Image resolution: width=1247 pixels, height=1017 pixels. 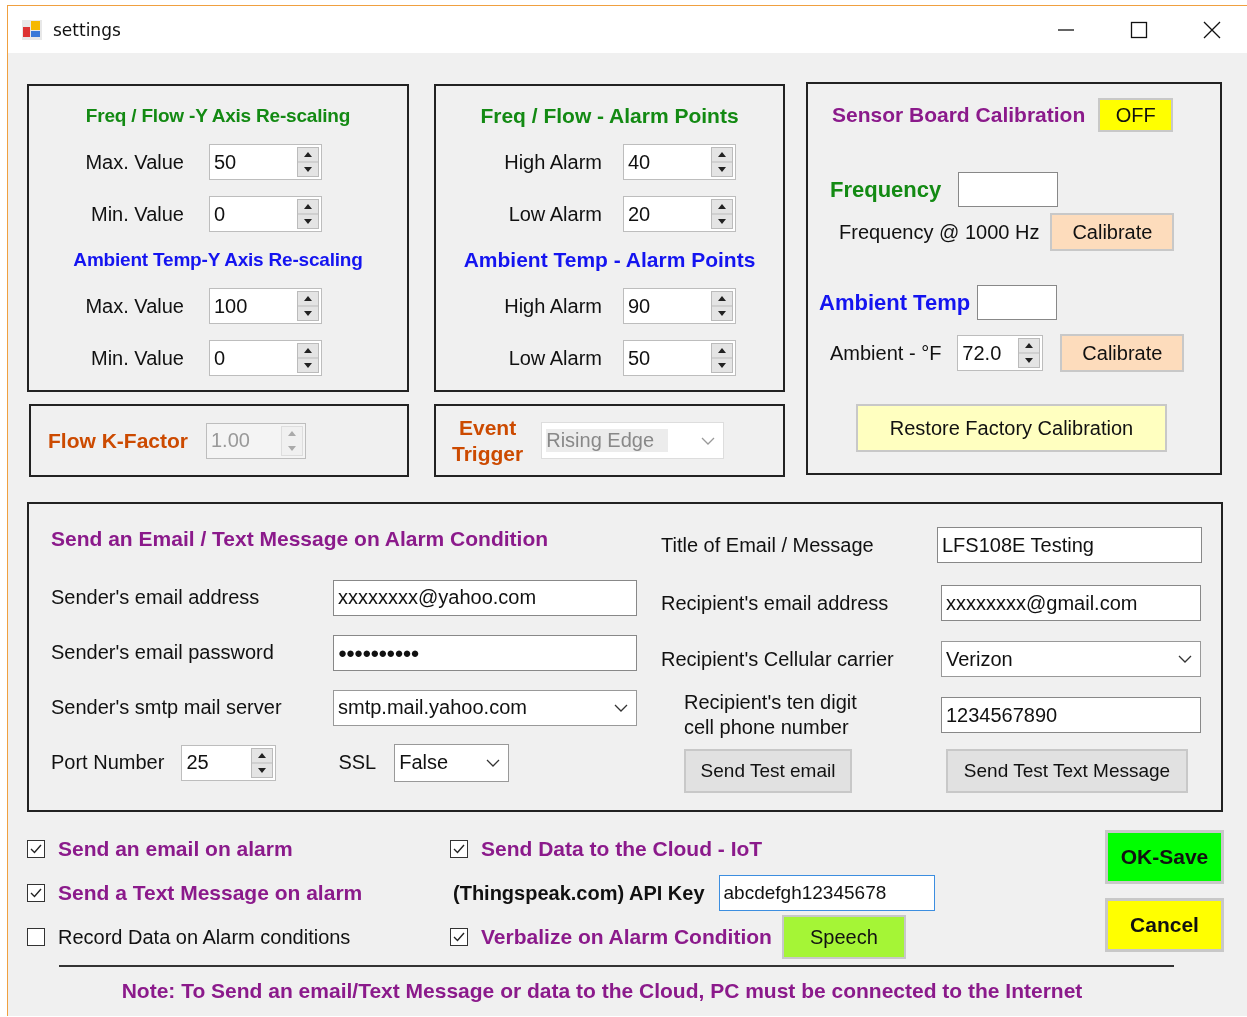 What do you see at coordinates (1017, 302) in the screenshot?
I see `ambient-field` at bounding box center [1017, 302].